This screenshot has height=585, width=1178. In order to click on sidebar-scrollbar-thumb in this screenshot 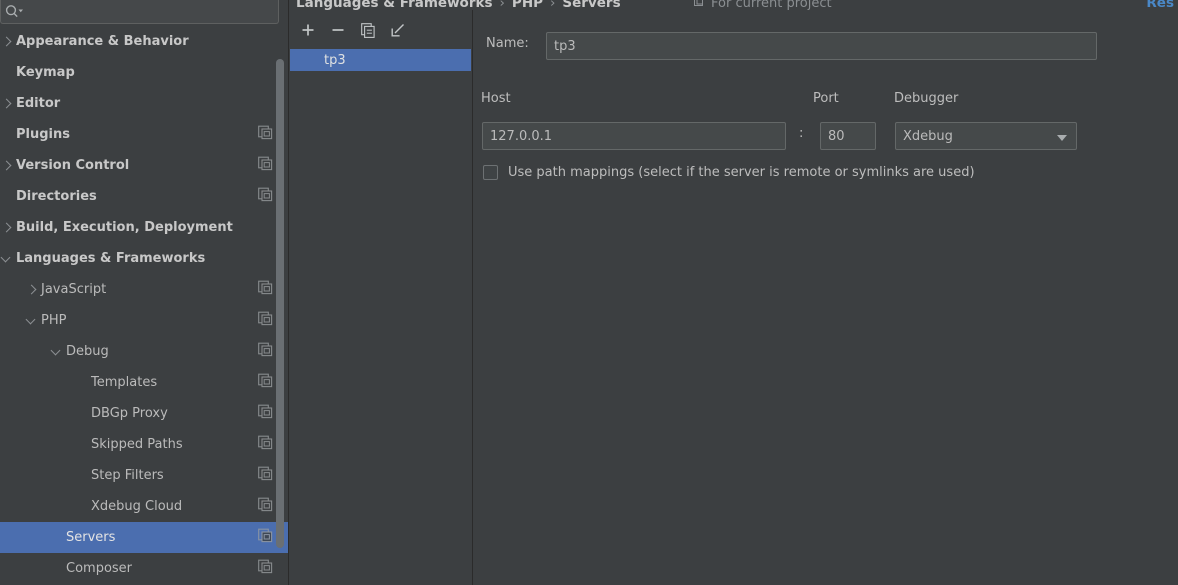, I will do `click(280, 303)`.